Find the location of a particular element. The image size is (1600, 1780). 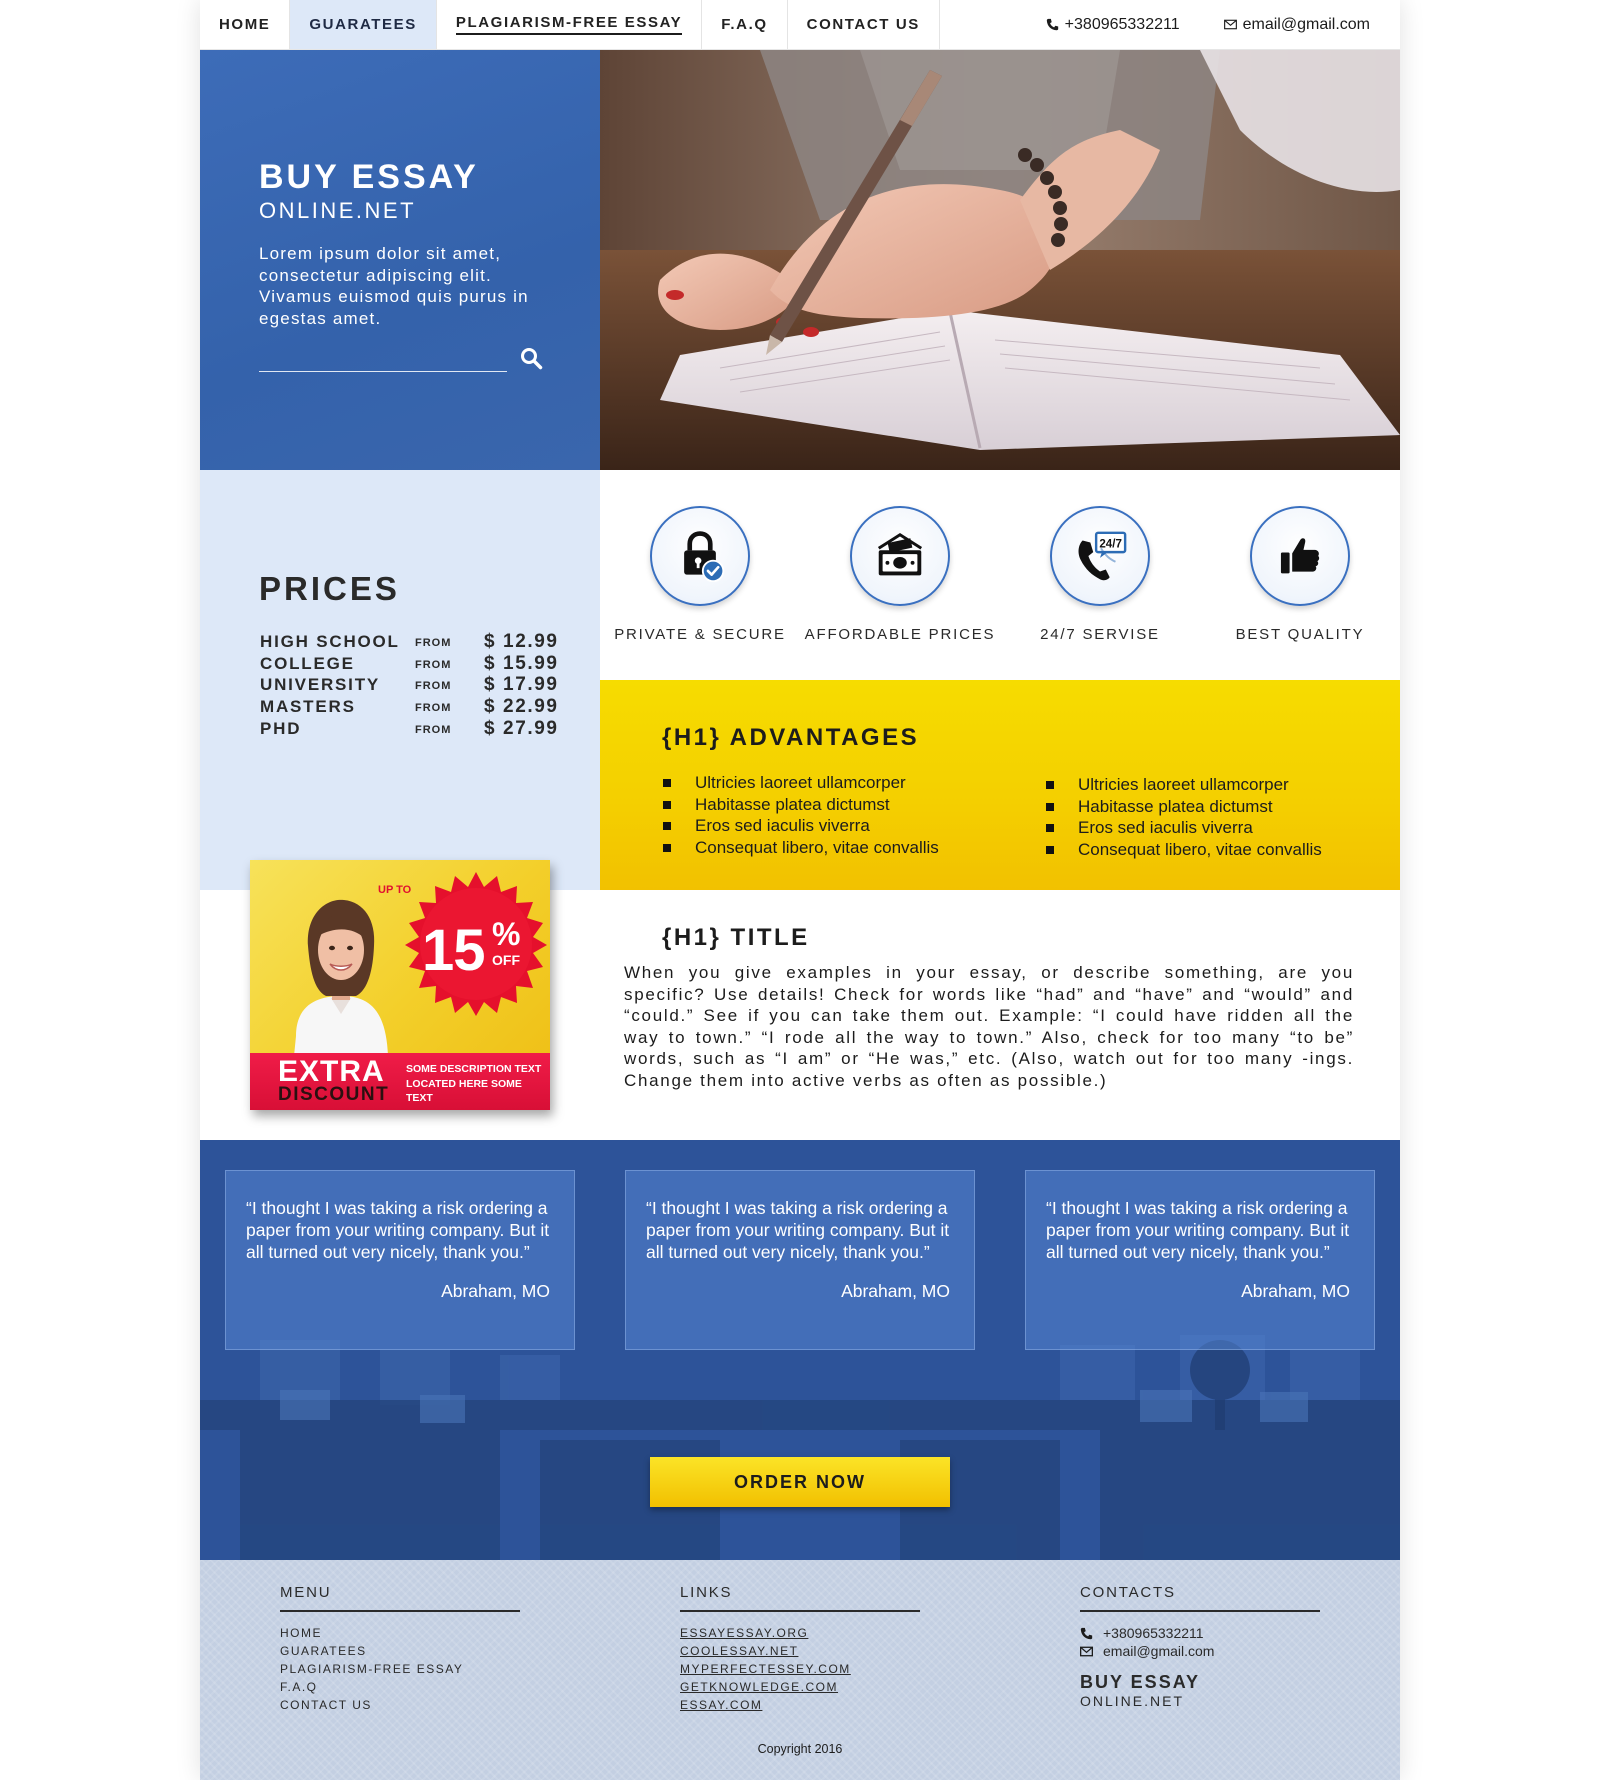

feature-24-7-service: 24/7 24/7 SERVISE is located at coordinates (1100, 574).